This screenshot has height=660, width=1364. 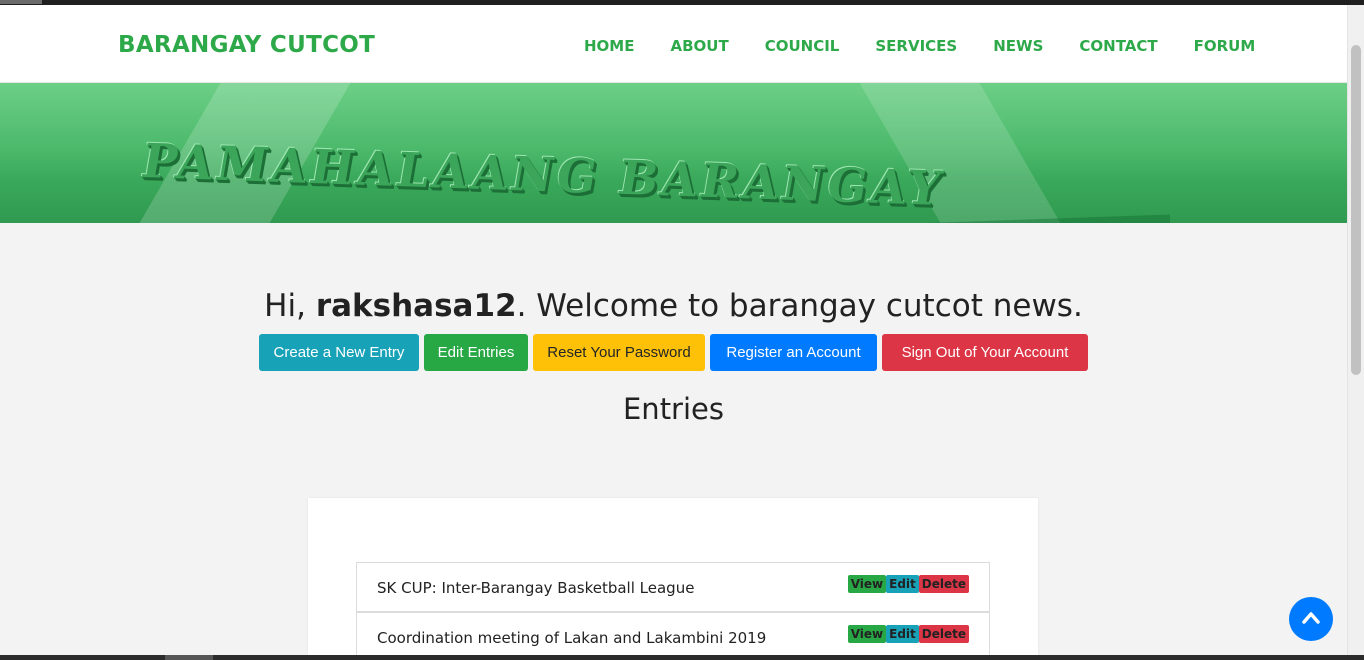 I want to click on brand-logo-text: BARANGAY CUTCOT, so click(x=246, y=45).